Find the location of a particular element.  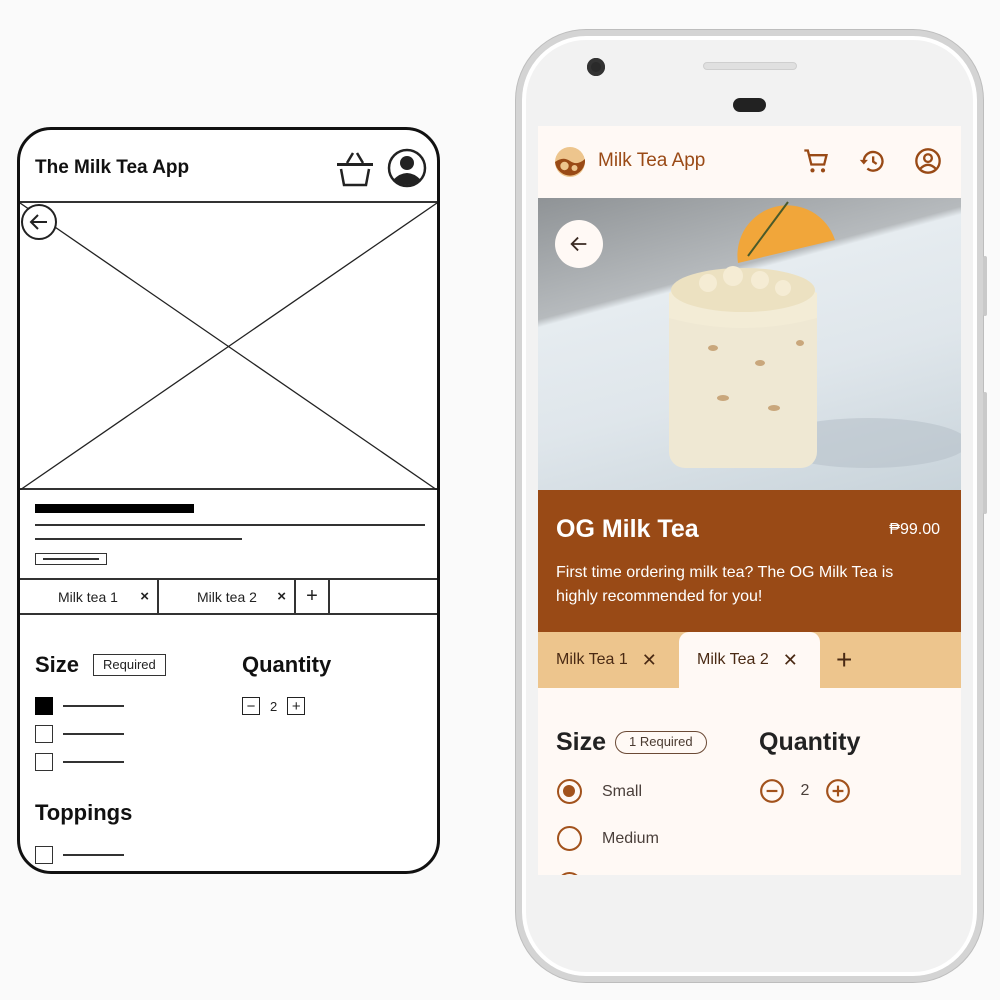

quantity-stepper: 2 is located at coordinates (805, 791).